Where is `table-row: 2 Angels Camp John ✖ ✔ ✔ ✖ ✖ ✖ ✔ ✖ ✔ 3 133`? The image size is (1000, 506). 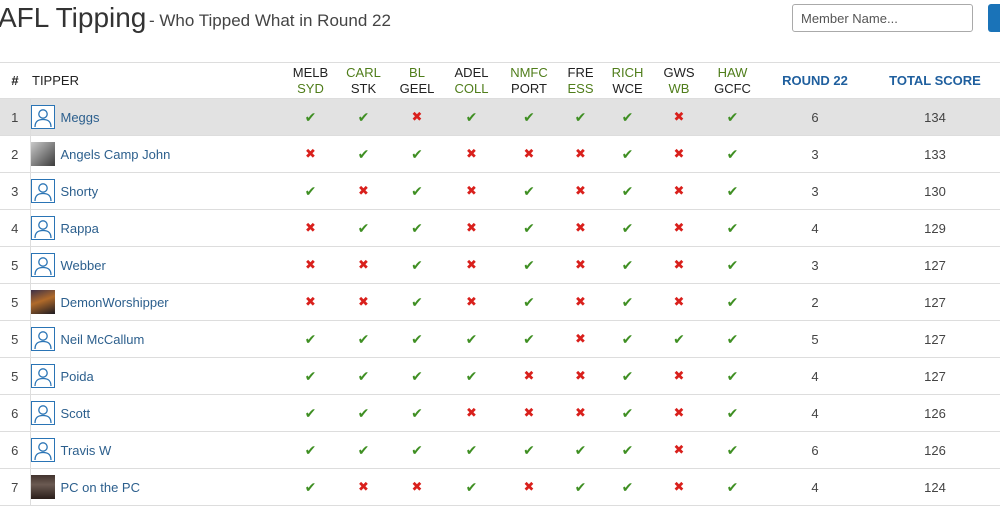
table-row: 2 Angels Camp John ✖ ✔ ✔ ✖ ✖ ✖ ✔ ✖ ✔ 3 133 is located at coordinates (500, 154).